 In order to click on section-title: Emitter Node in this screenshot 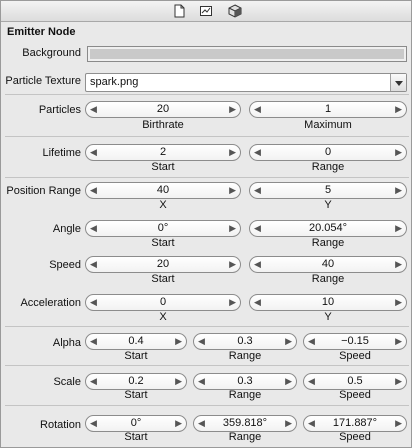, I will do `click(41, 32)`.